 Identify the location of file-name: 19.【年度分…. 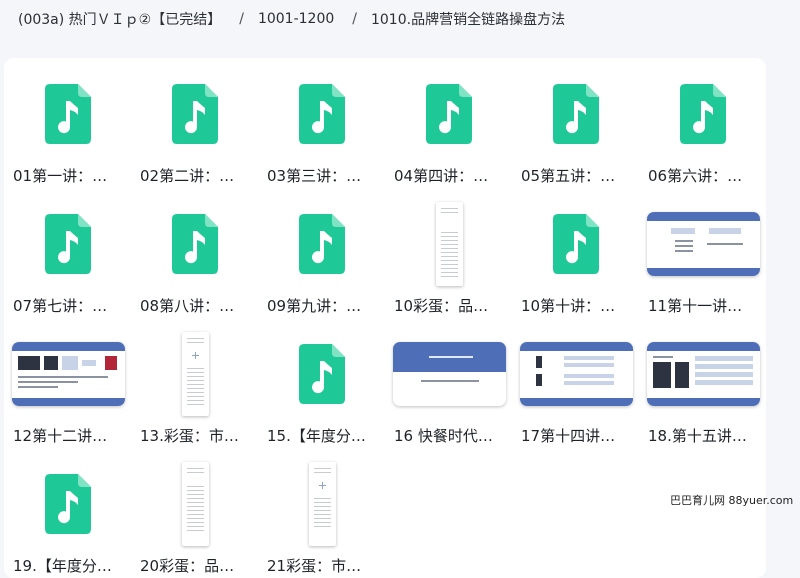
(62, 566).